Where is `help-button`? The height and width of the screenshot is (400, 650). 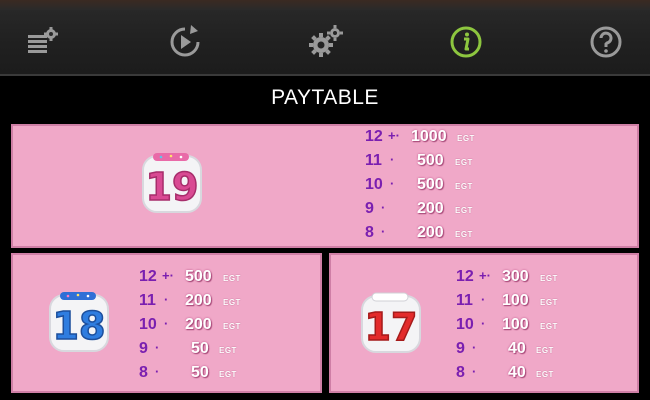 help-button is located at coordinates (606, 42).